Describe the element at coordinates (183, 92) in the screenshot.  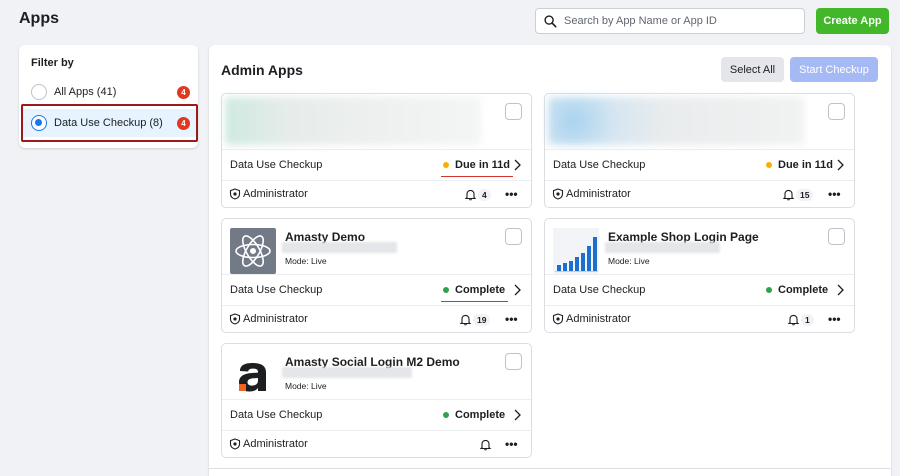
I see `count-badge: 4` at that location.